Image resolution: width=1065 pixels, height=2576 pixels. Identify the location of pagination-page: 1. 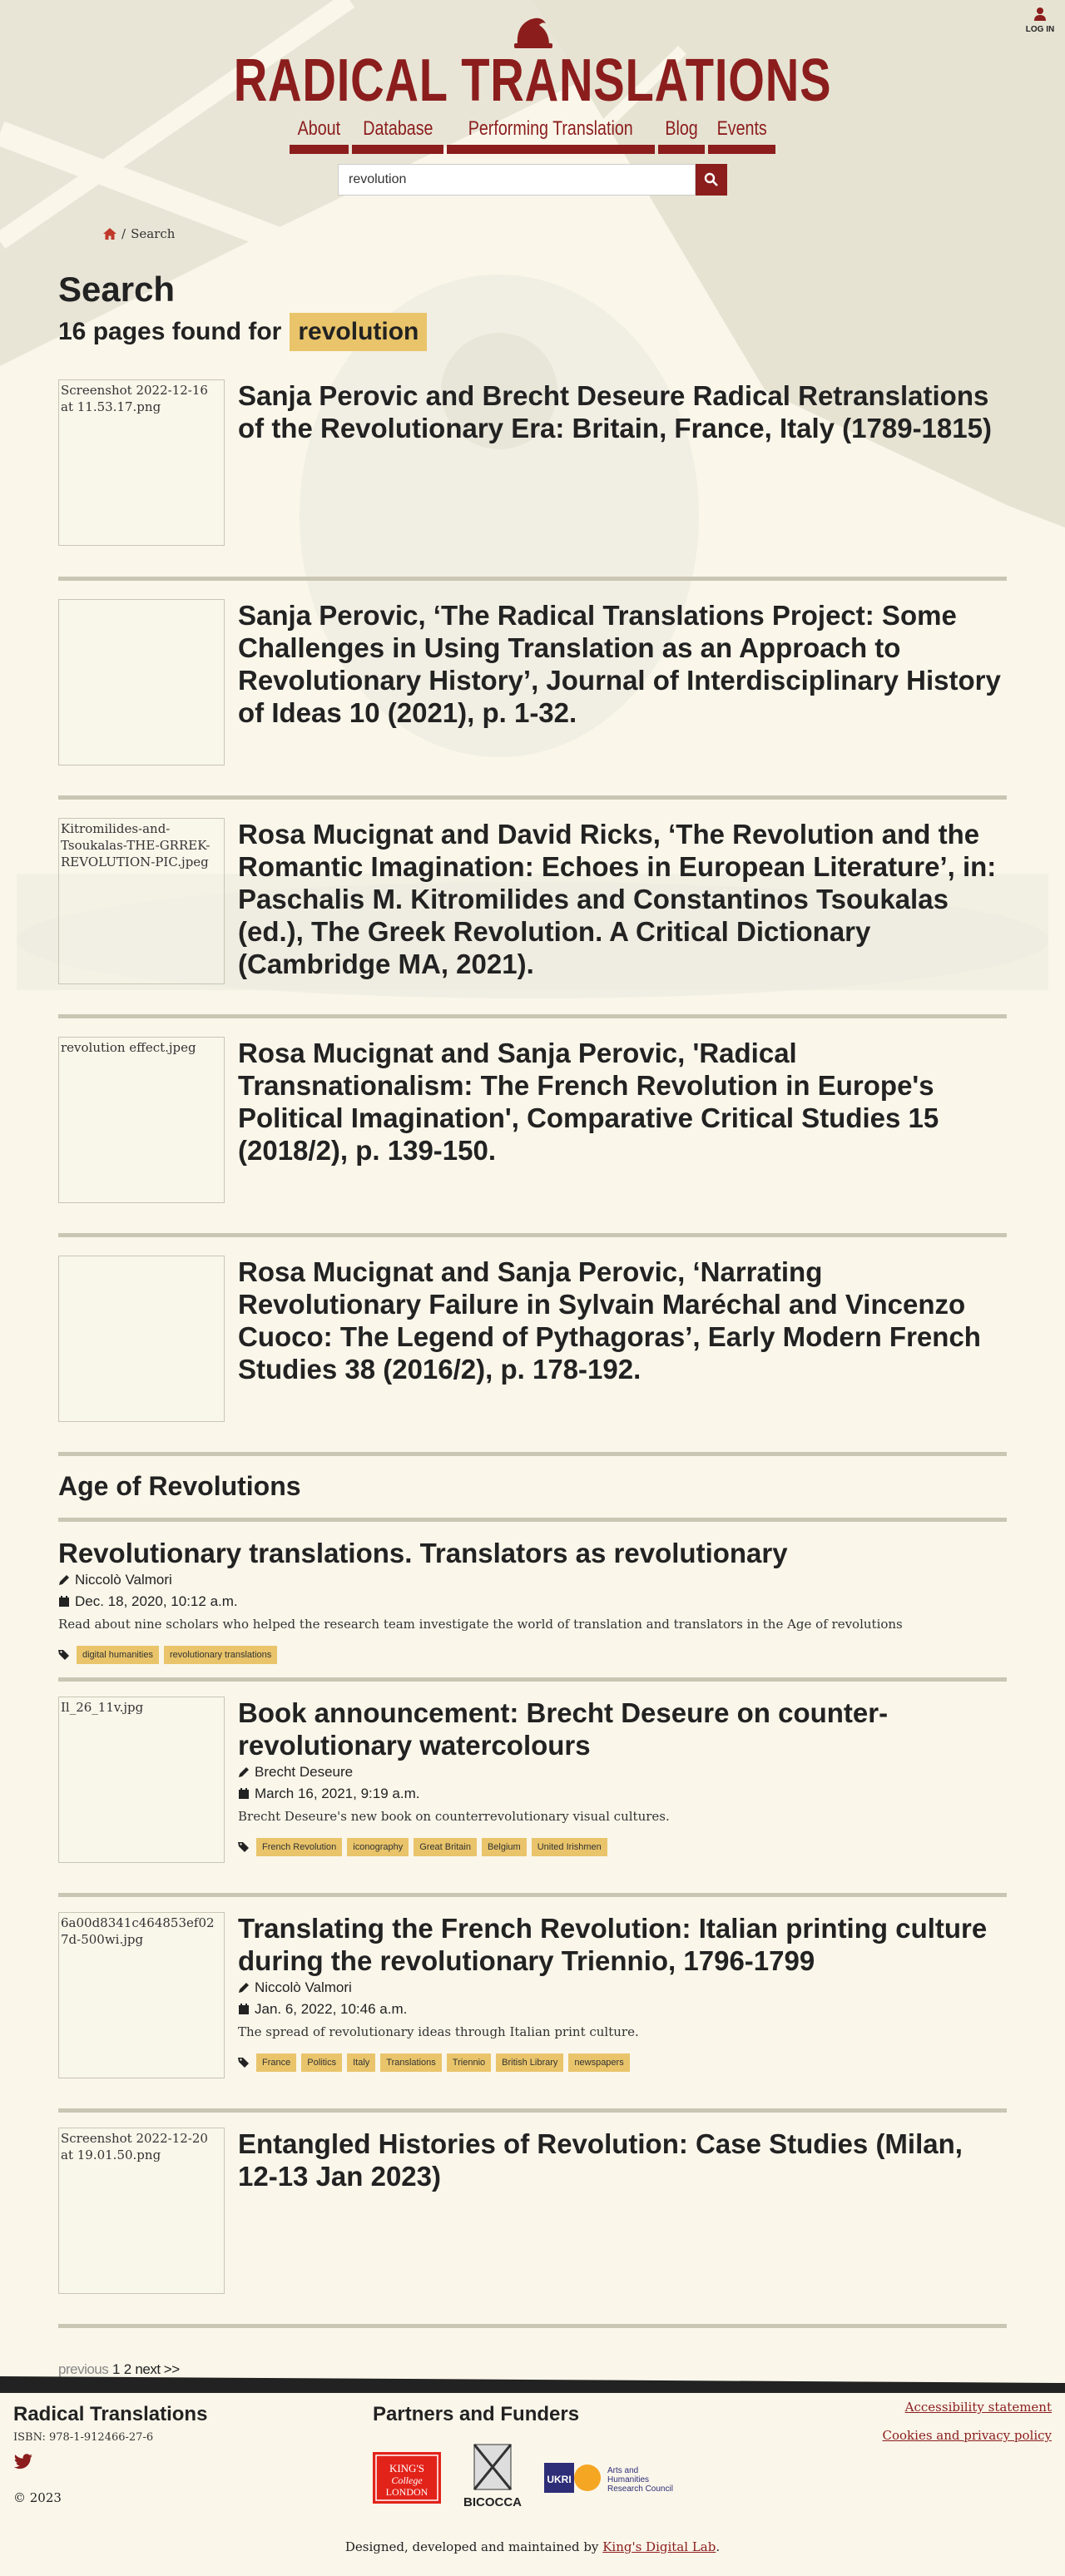
(116, 2369).